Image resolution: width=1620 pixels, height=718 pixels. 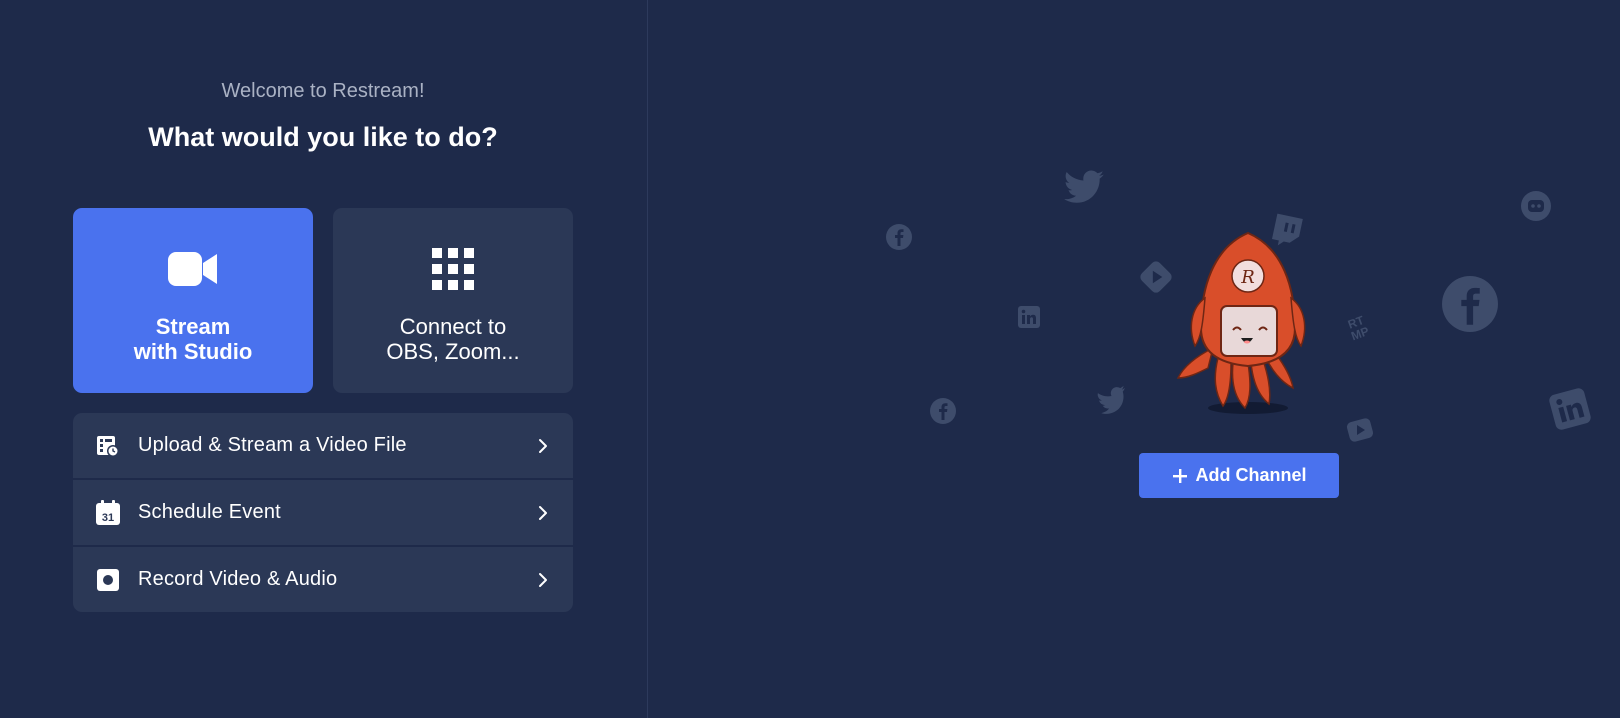 I want to click on schedule-event-item: 31 Schedule Event, so click(x=323, y=512).